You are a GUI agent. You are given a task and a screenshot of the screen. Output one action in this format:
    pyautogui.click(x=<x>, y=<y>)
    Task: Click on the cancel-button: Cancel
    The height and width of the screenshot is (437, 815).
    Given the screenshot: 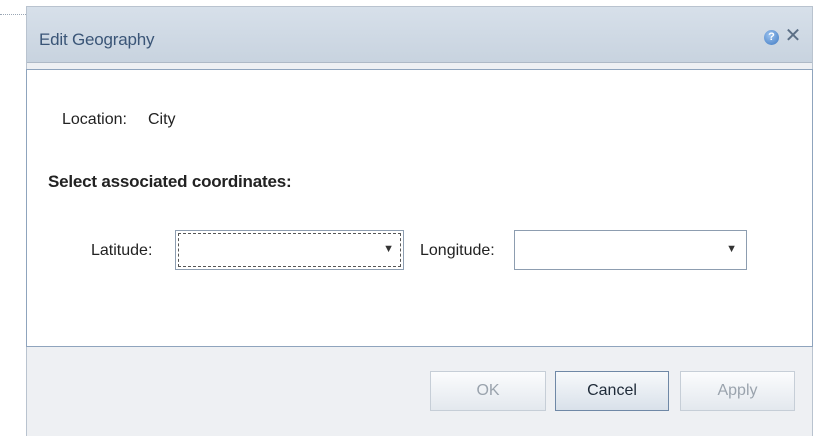 What is the action you would take?
    pyautogui.click(x=612, y=391)
    